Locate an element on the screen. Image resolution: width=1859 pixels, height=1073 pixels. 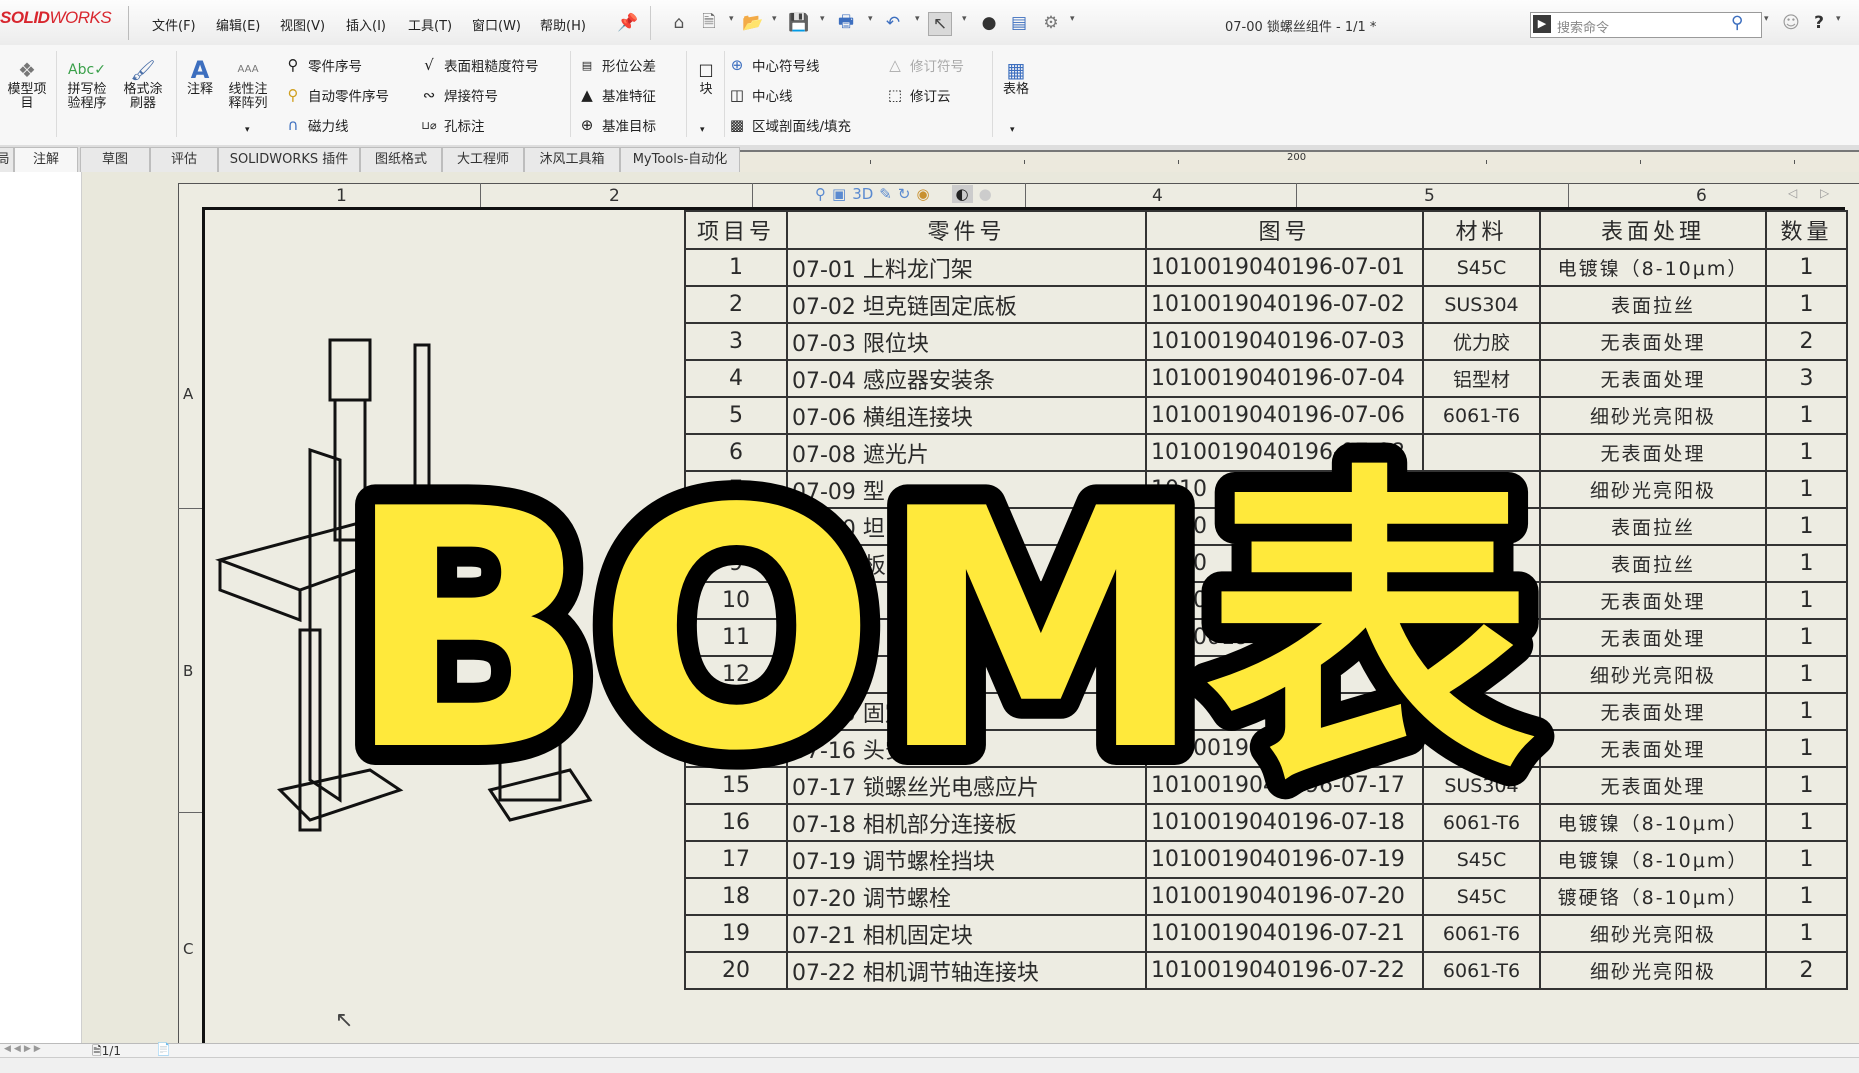
cell-part-no: 07-19 调节螺栓挡块 is located at coordinates (966, 859).